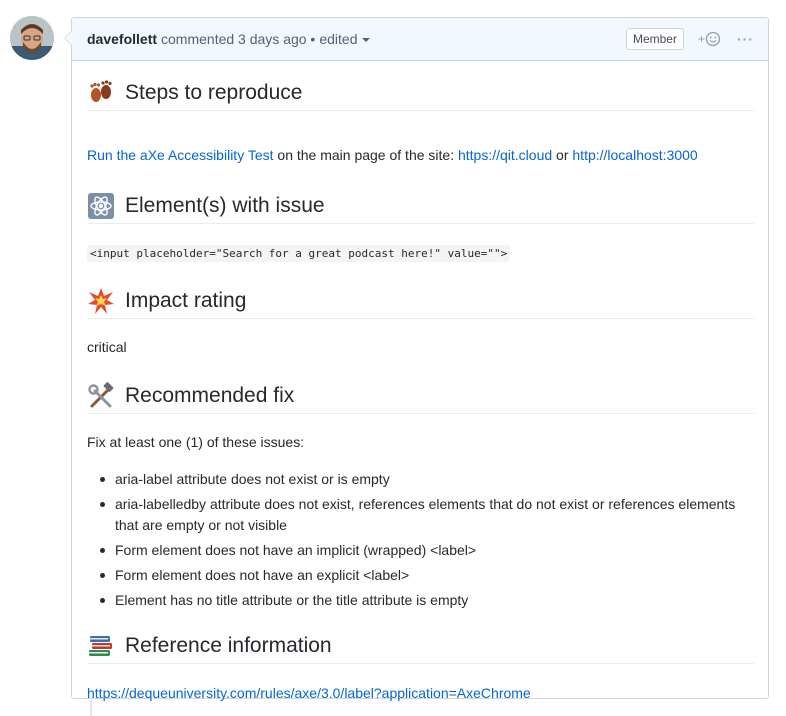 The image size is (786, 716). Describe the element at coordinates (228, 645) in the screenshot. I see `heading-reference-label: Reference information` at that location.